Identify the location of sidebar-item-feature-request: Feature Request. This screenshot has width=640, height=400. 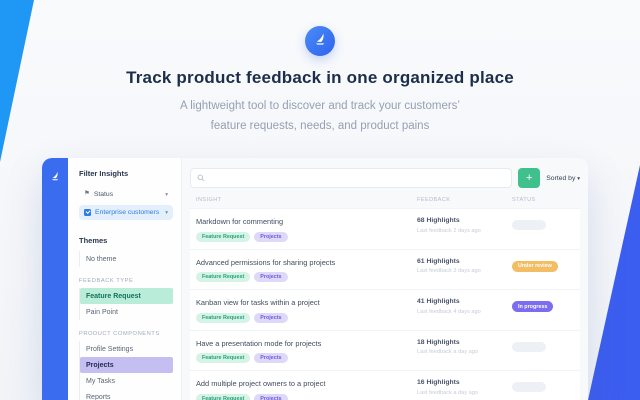
(126, 296).